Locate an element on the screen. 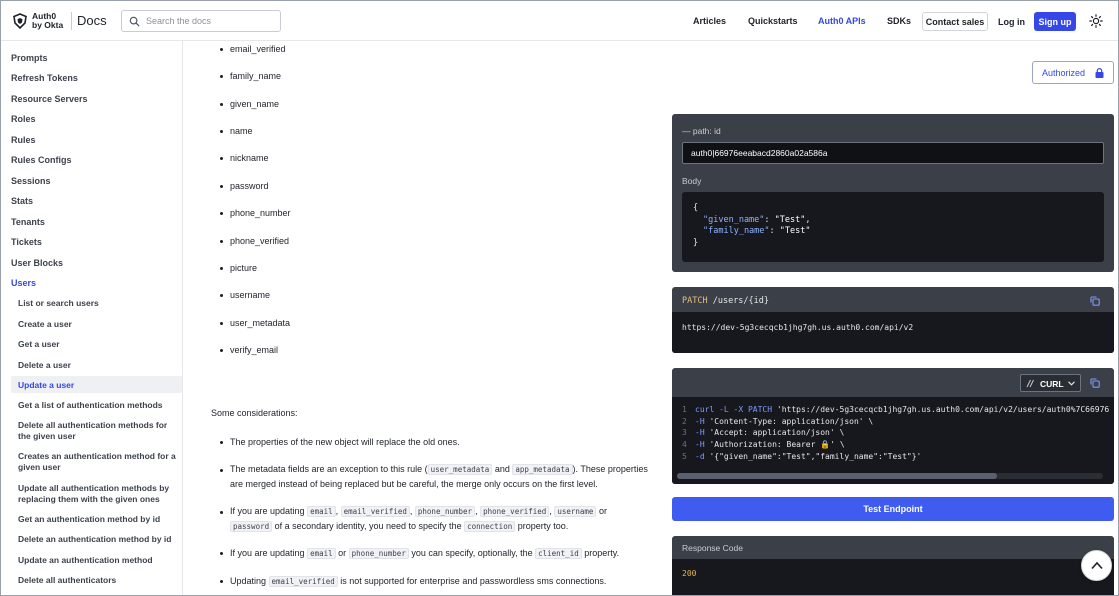 Image resolution: width=1119 pixels, height=596 pixels. auth0-logo-icon is located at coordinates (20, 21).